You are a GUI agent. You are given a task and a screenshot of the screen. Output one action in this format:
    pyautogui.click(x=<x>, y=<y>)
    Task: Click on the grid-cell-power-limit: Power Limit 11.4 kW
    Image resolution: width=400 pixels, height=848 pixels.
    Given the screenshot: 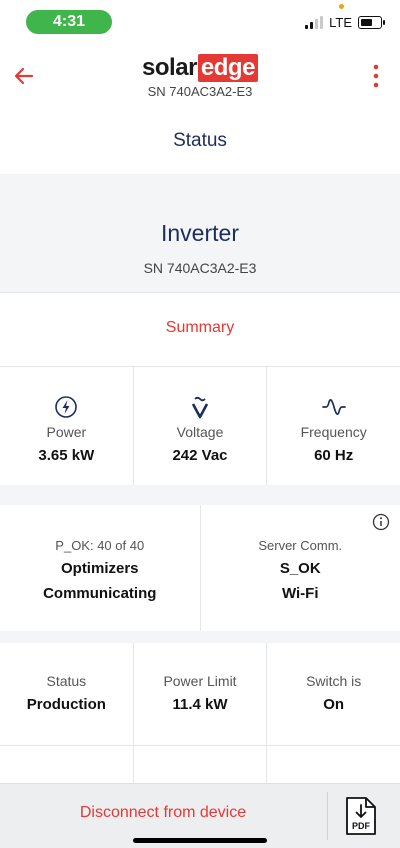 What is the action you would take?
    pyautogui.click(x=201, y=694)
    